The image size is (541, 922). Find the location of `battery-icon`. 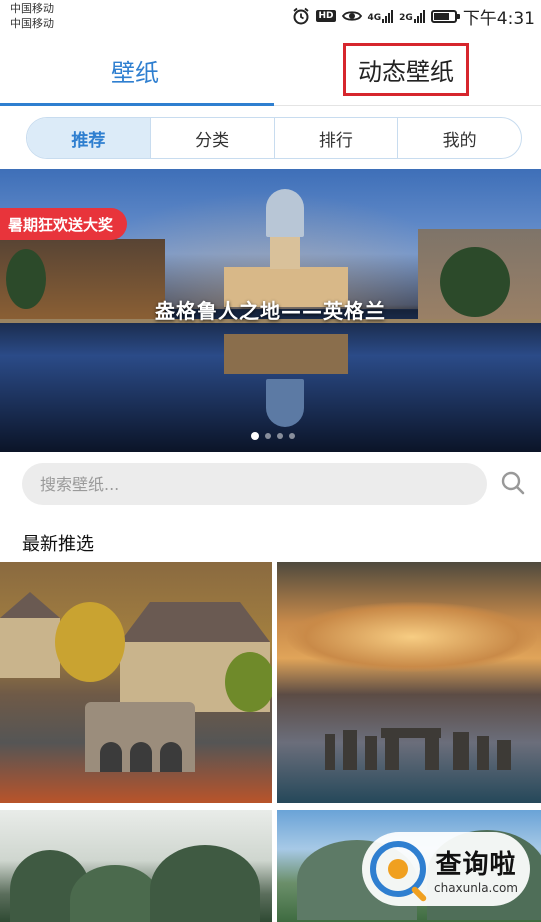

battery-icon is located at coordinates (445, 16).